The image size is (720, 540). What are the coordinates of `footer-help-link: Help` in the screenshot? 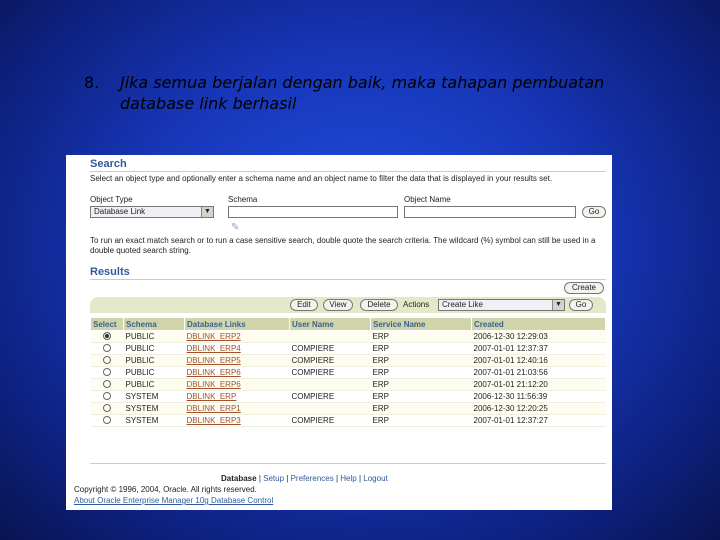 It's located at (348, 478).